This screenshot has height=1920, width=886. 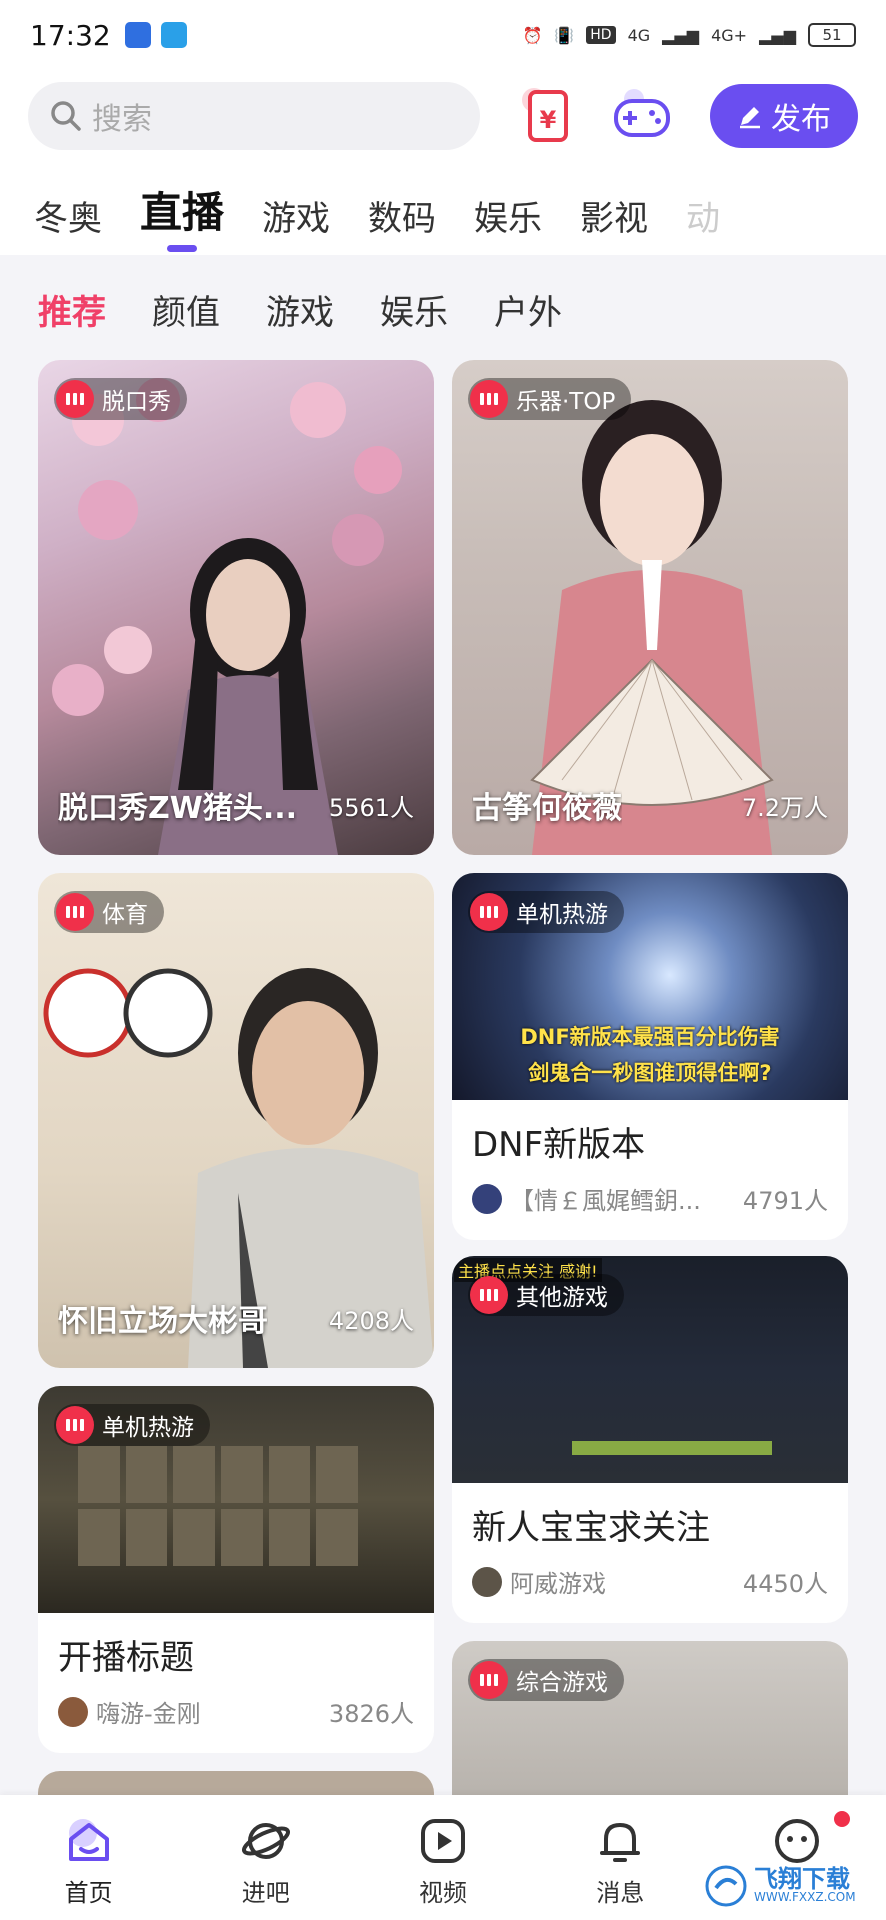 I want to click on search-icon, so click(x=66, y=116).